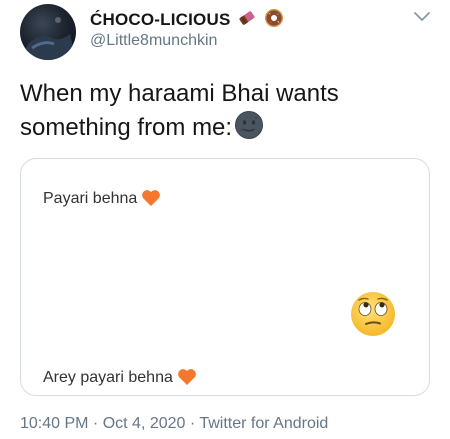 The height and width of the screenshot is (439, 450). What do you see at coordinates (247, 20) in the screenshot?
I see `chocolate-bar-icon` at bounding box center [247, 20].